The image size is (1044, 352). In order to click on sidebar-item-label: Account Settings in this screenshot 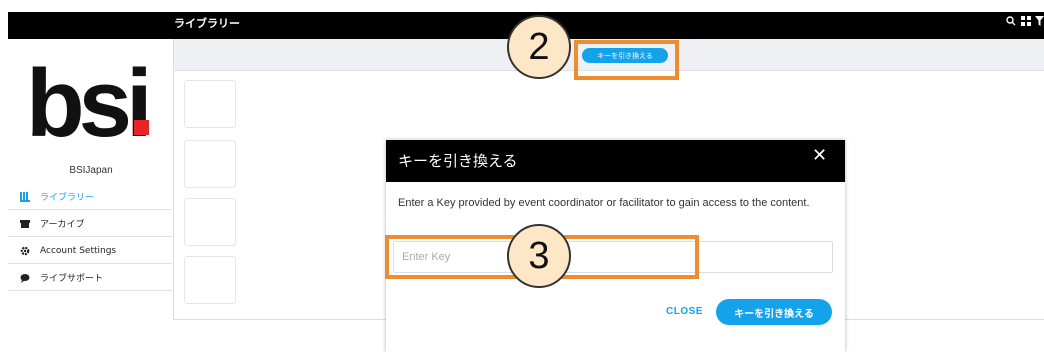, I will do `click(78, 250)`.